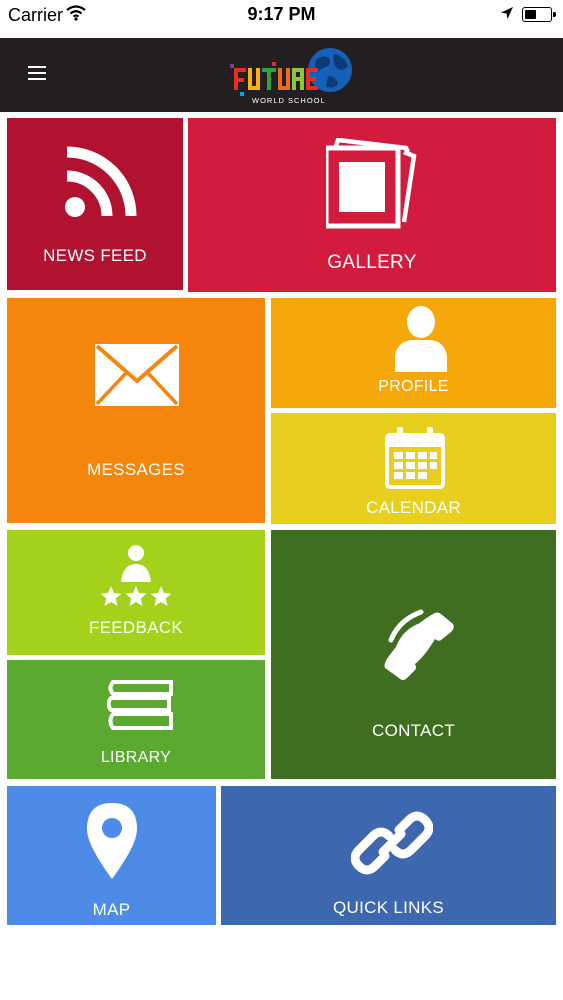 The width and height of the screenshot is (563, 1000). I want to click on school-logo: WORLD SCHOOL, so click(294, 75).